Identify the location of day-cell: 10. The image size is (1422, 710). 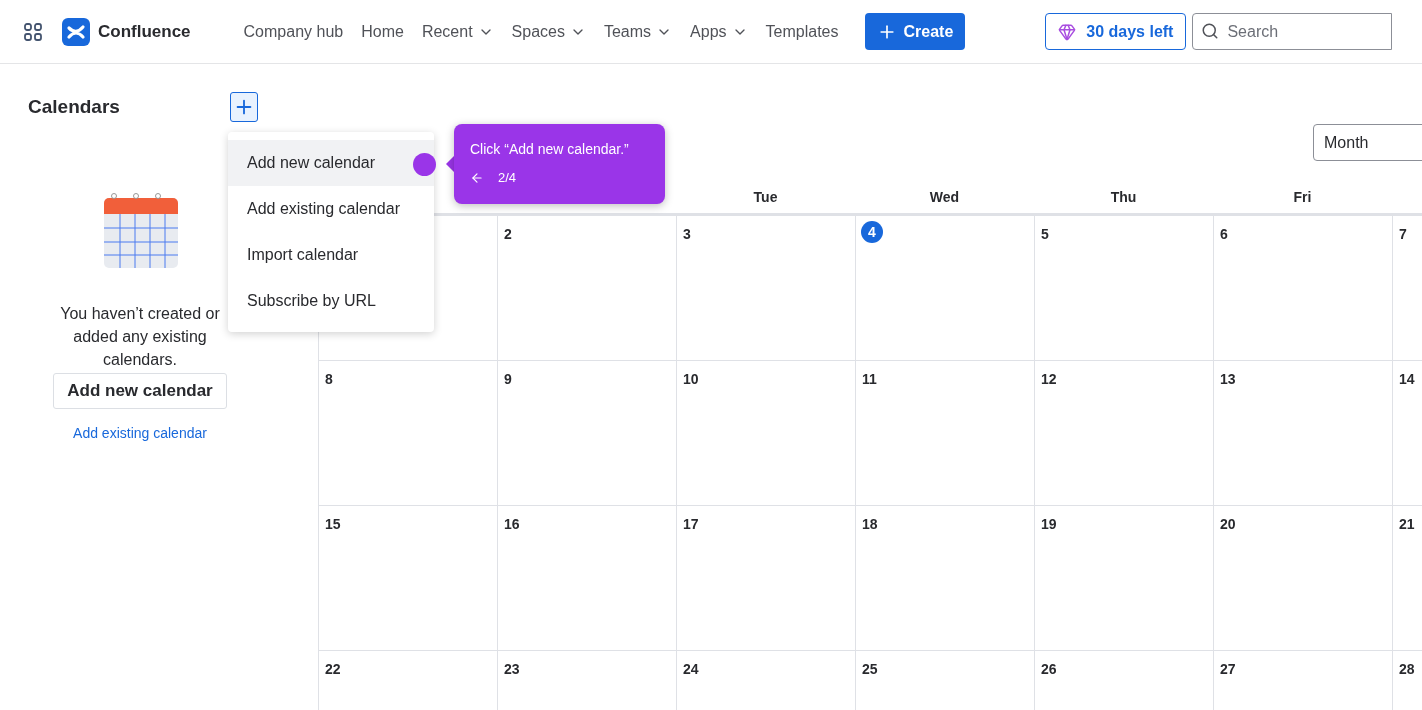
(765, 433).